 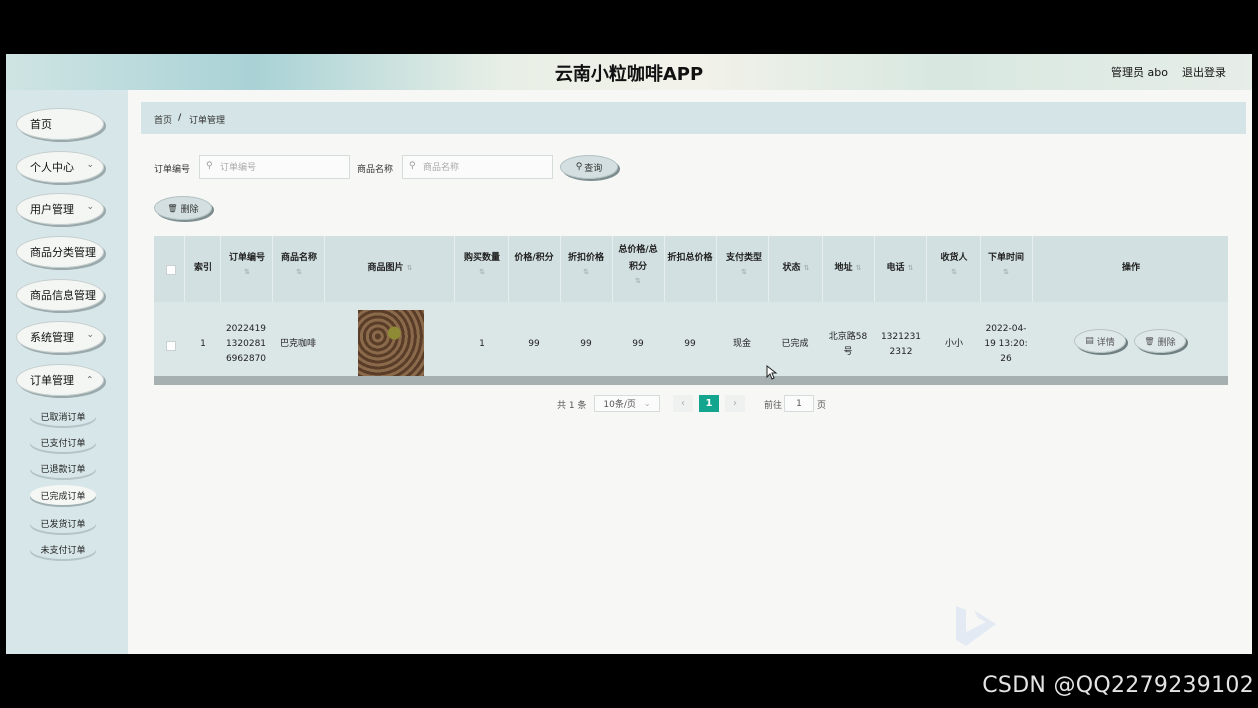 I want to click on header-label: 价格/积分, so click(x=534, y=258).